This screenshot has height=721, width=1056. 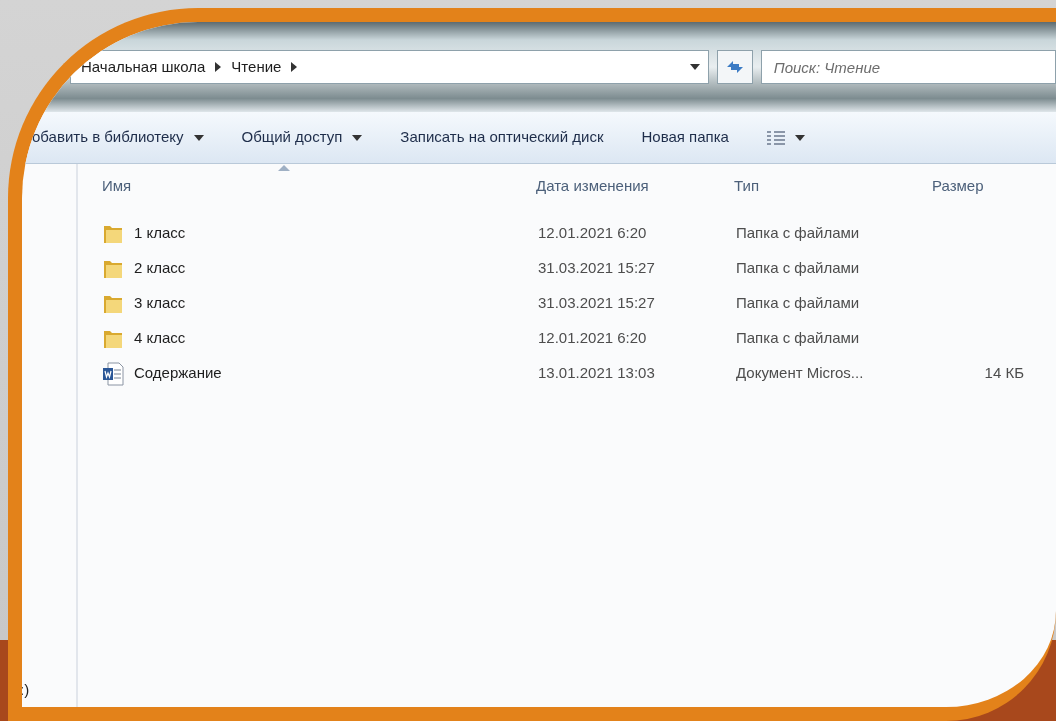 I want to click on toolbar-button: Записать на оптический диск, so click(x=502, y=137).